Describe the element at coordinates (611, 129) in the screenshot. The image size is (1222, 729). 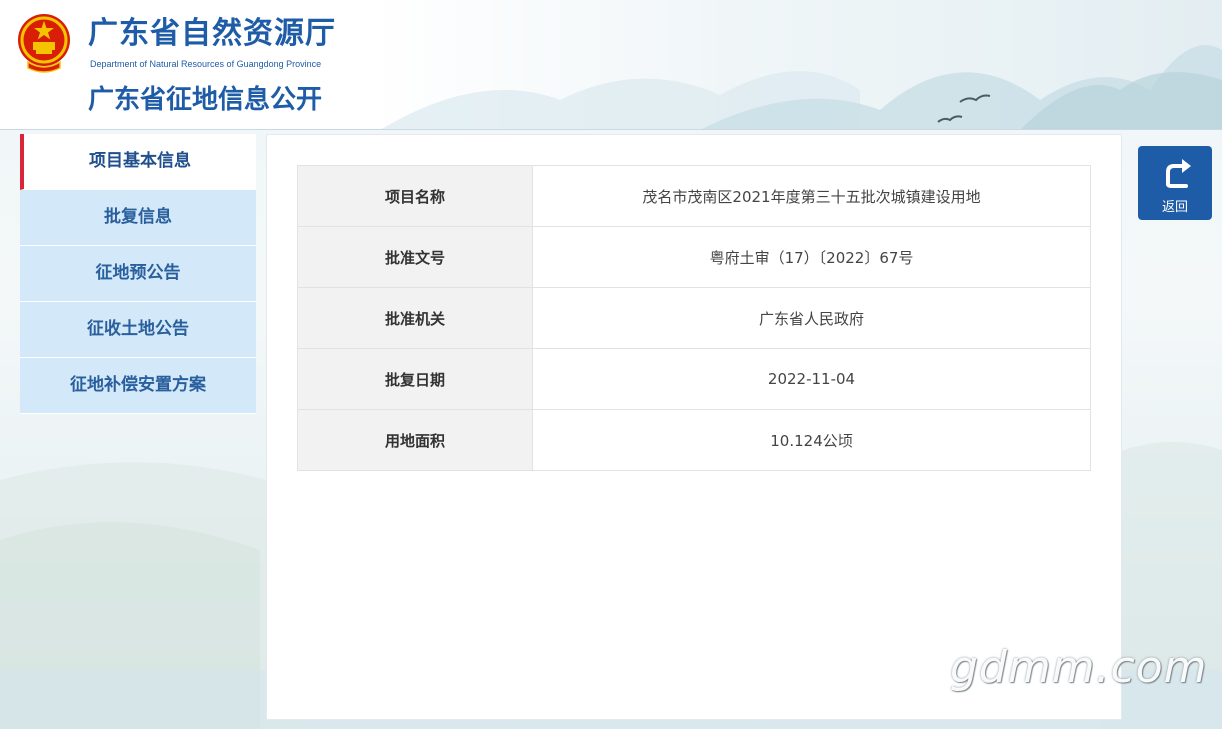
I see `header-divider` at that location.